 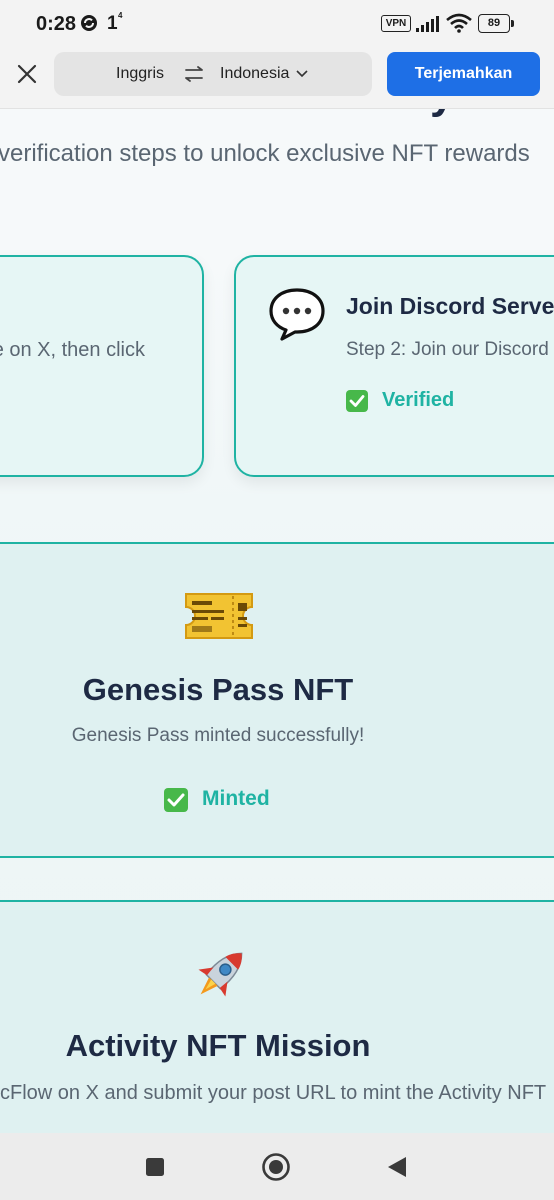 What do you see at coordinates (418, 400) in the screenshot?
I see `verified-status: Verified` at bounding box center [418, 400].